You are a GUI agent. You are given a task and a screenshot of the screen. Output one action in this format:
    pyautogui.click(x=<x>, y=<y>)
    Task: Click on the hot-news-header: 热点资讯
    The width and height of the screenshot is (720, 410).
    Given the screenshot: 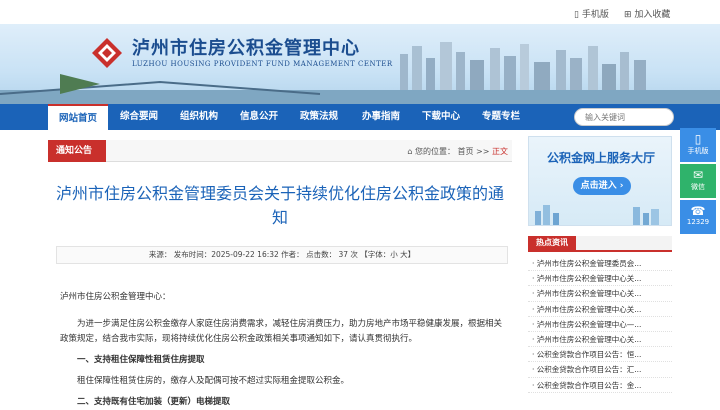 What is the action you would take?
    pyautogui.click(x=600, y=244)
    